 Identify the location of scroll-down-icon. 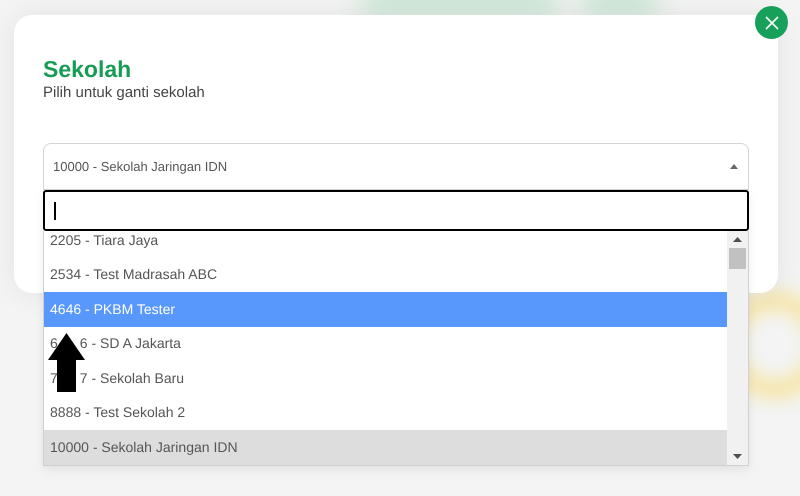
(737, 456).